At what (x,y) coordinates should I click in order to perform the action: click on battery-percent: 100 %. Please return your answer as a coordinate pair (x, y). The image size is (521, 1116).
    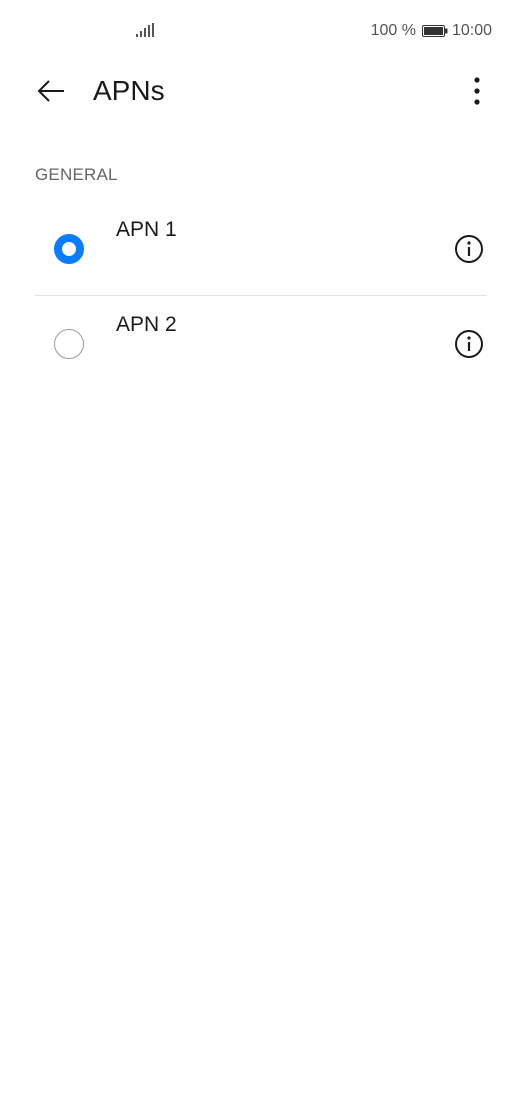
    Looking at the image, I should click on (393, 30).